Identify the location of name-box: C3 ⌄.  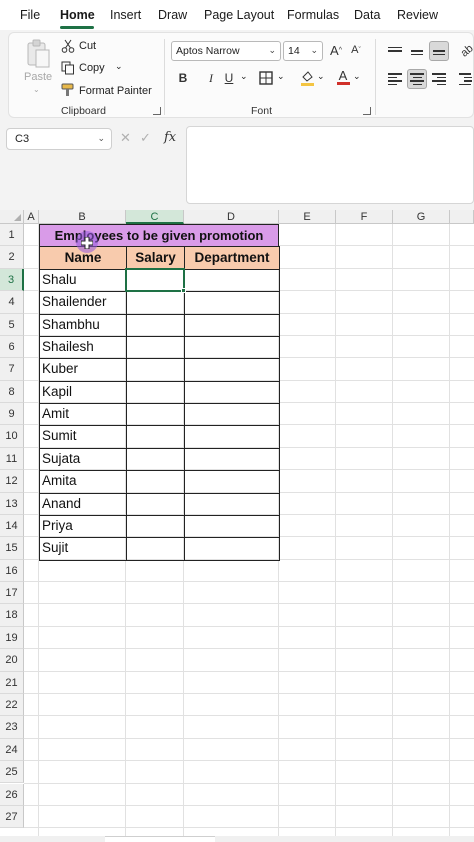
(59, 139).